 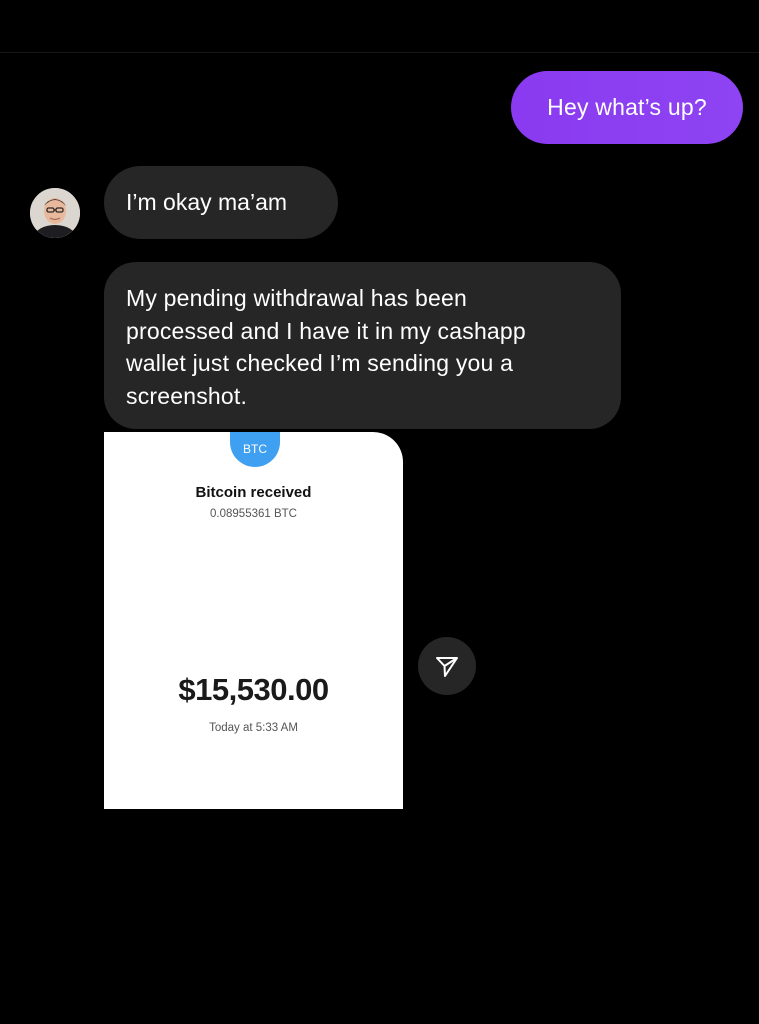 I want to click on message-line: My pending withdrawal has been, so click(x=296, y=298).